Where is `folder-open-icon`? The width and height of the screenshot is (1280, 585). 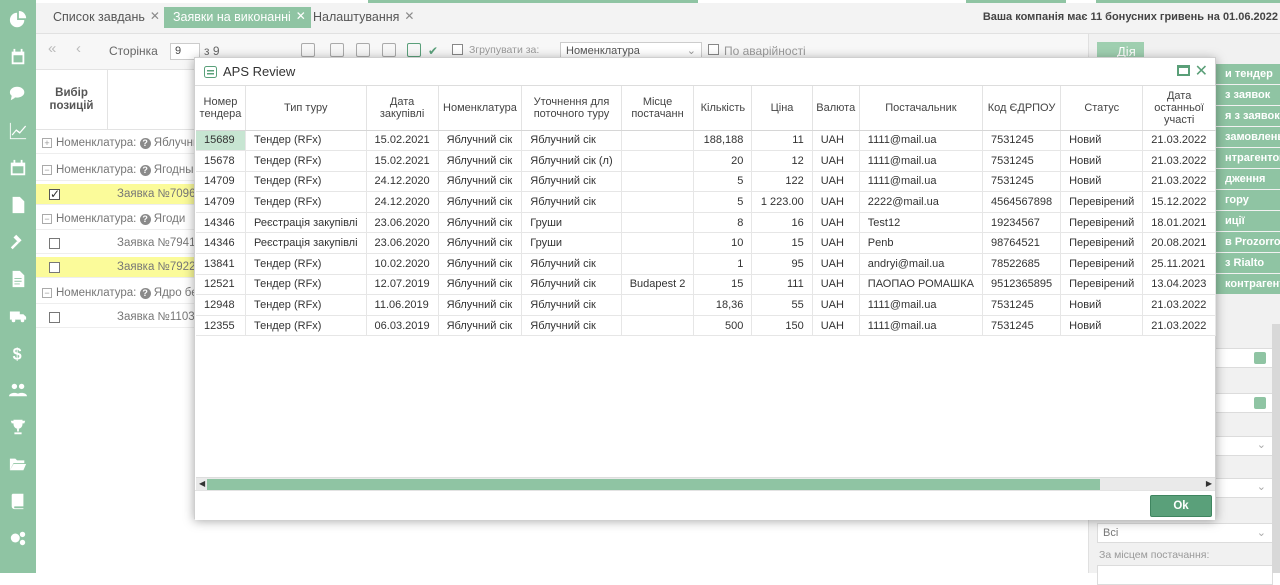 folder-open-icon is located at coordinates (18, 464).